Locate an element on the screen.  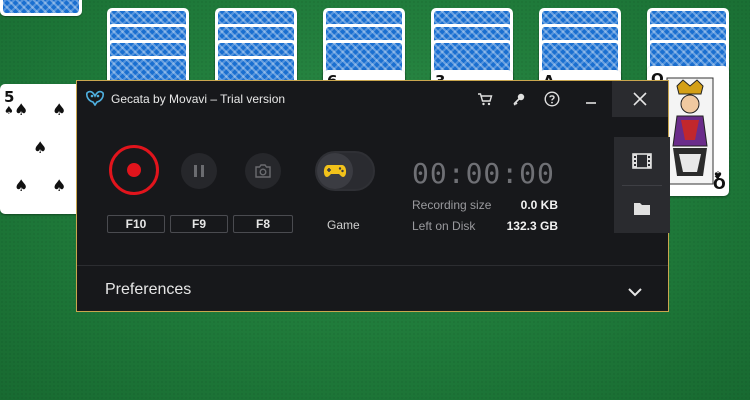
side-panel is located at coordinates (642, 185).